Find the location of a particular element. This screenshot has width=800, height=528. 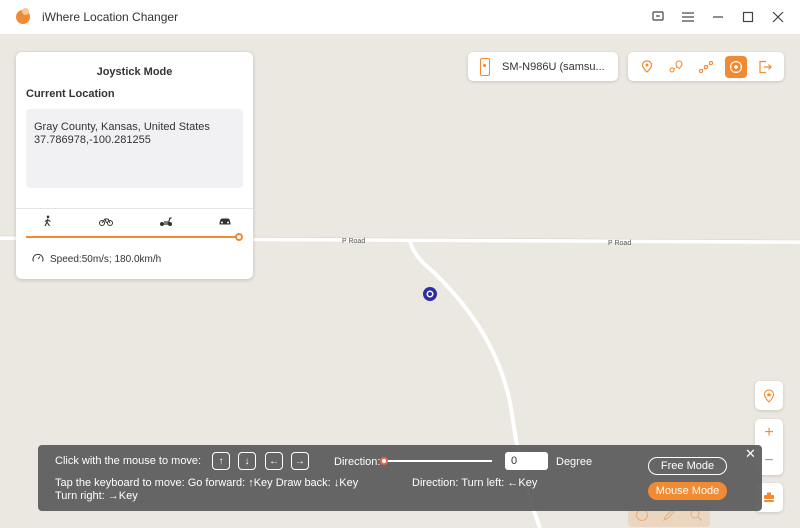

one-stop-icon is located at coordinates (676, 67).